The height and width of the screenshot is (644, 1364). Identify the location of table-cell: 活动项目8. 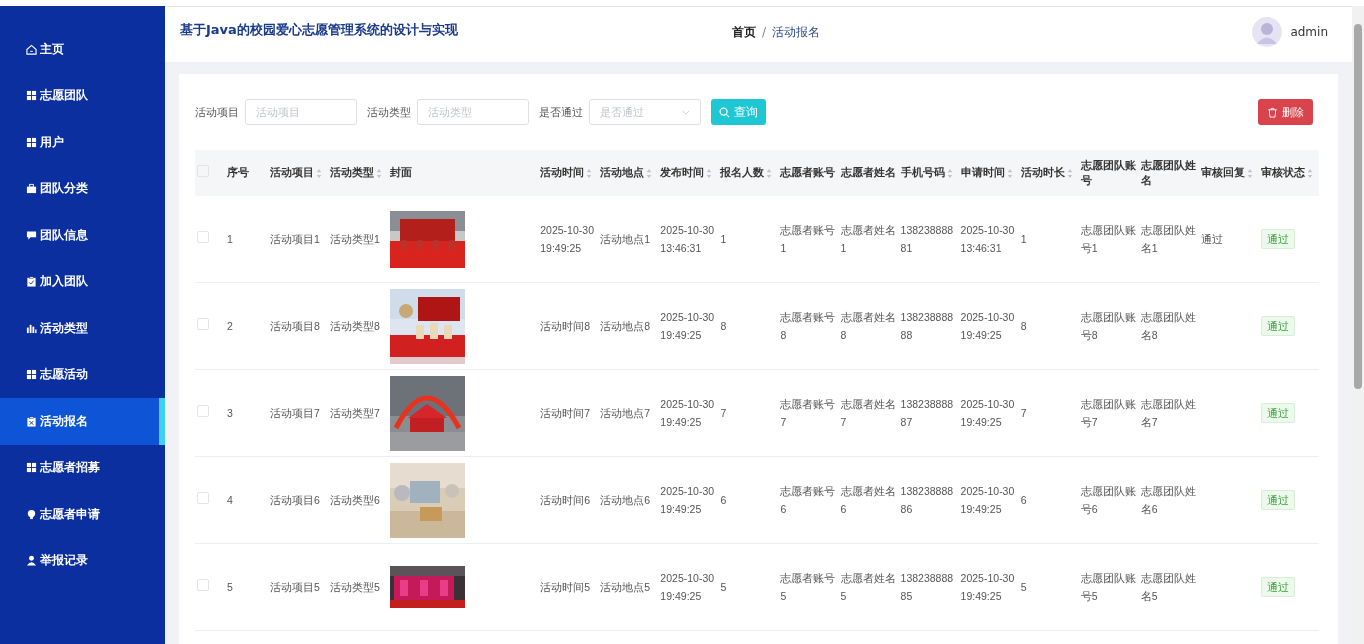
(298, 326).